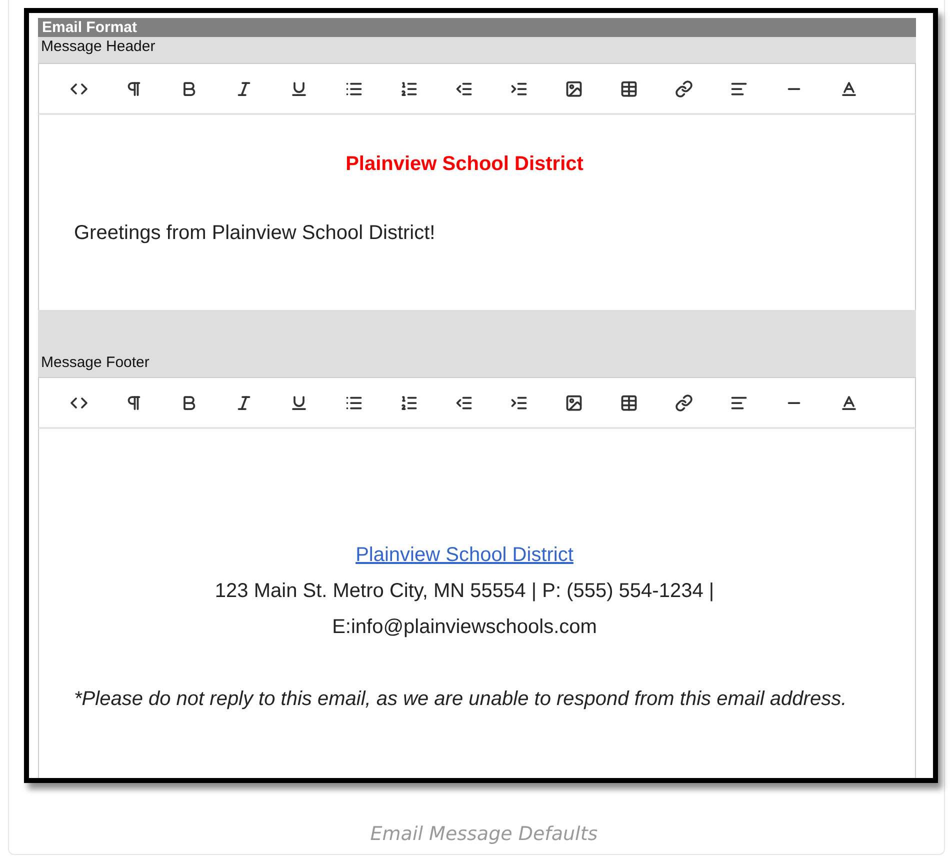  I want to click on heading-text: Plainview School District, so click(464, 164).